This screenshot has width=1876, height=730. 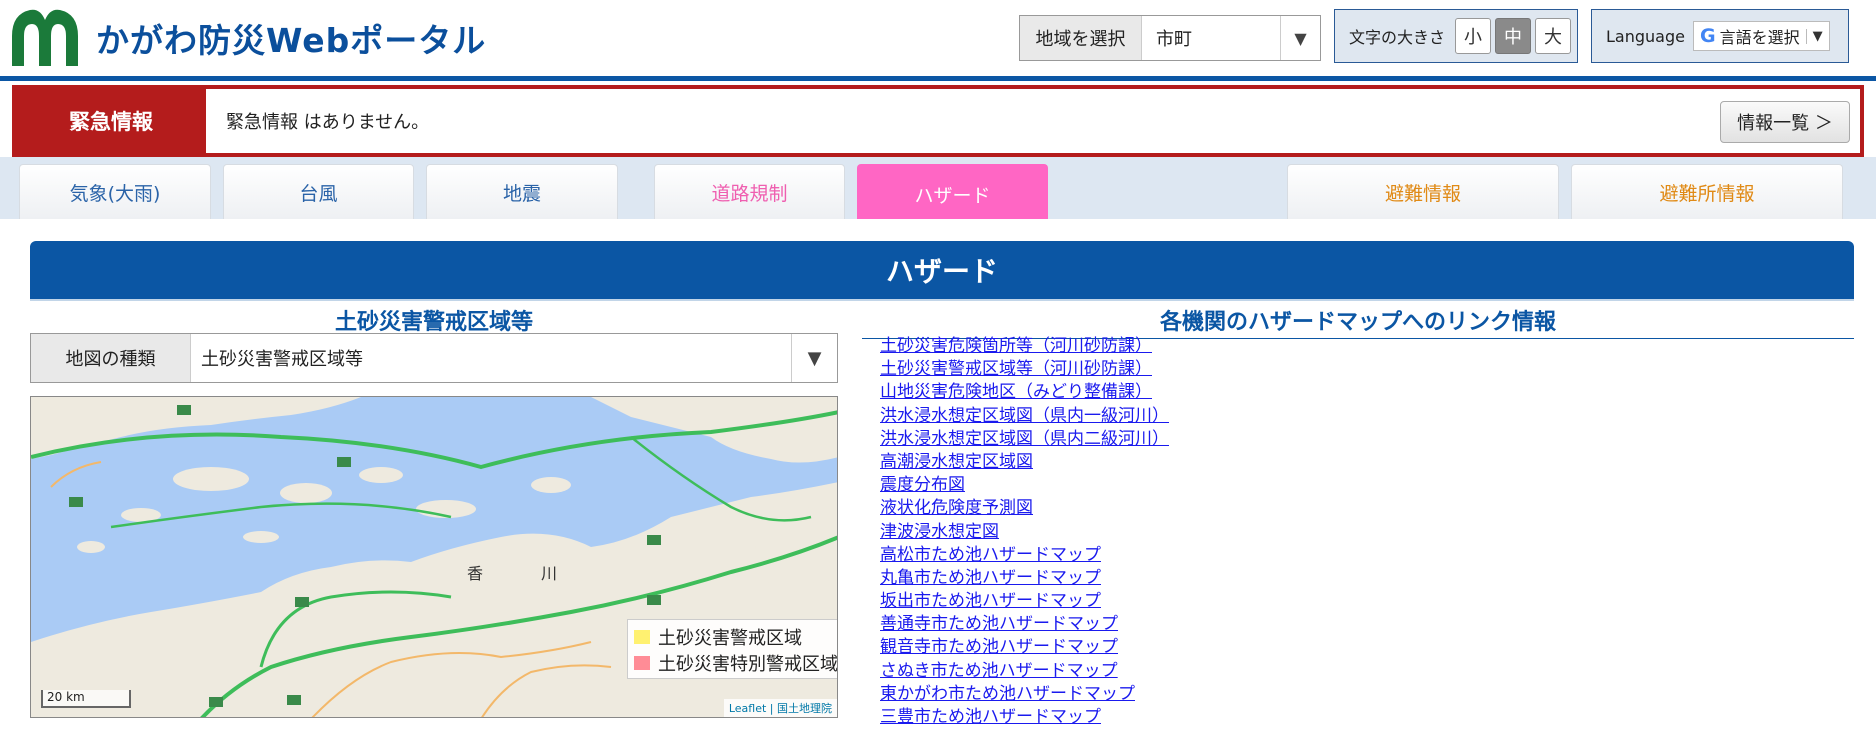 I want to click on hazard-link: 土砂災害危険箇所等（河川砂防課）, so click(x=1016, y=346).